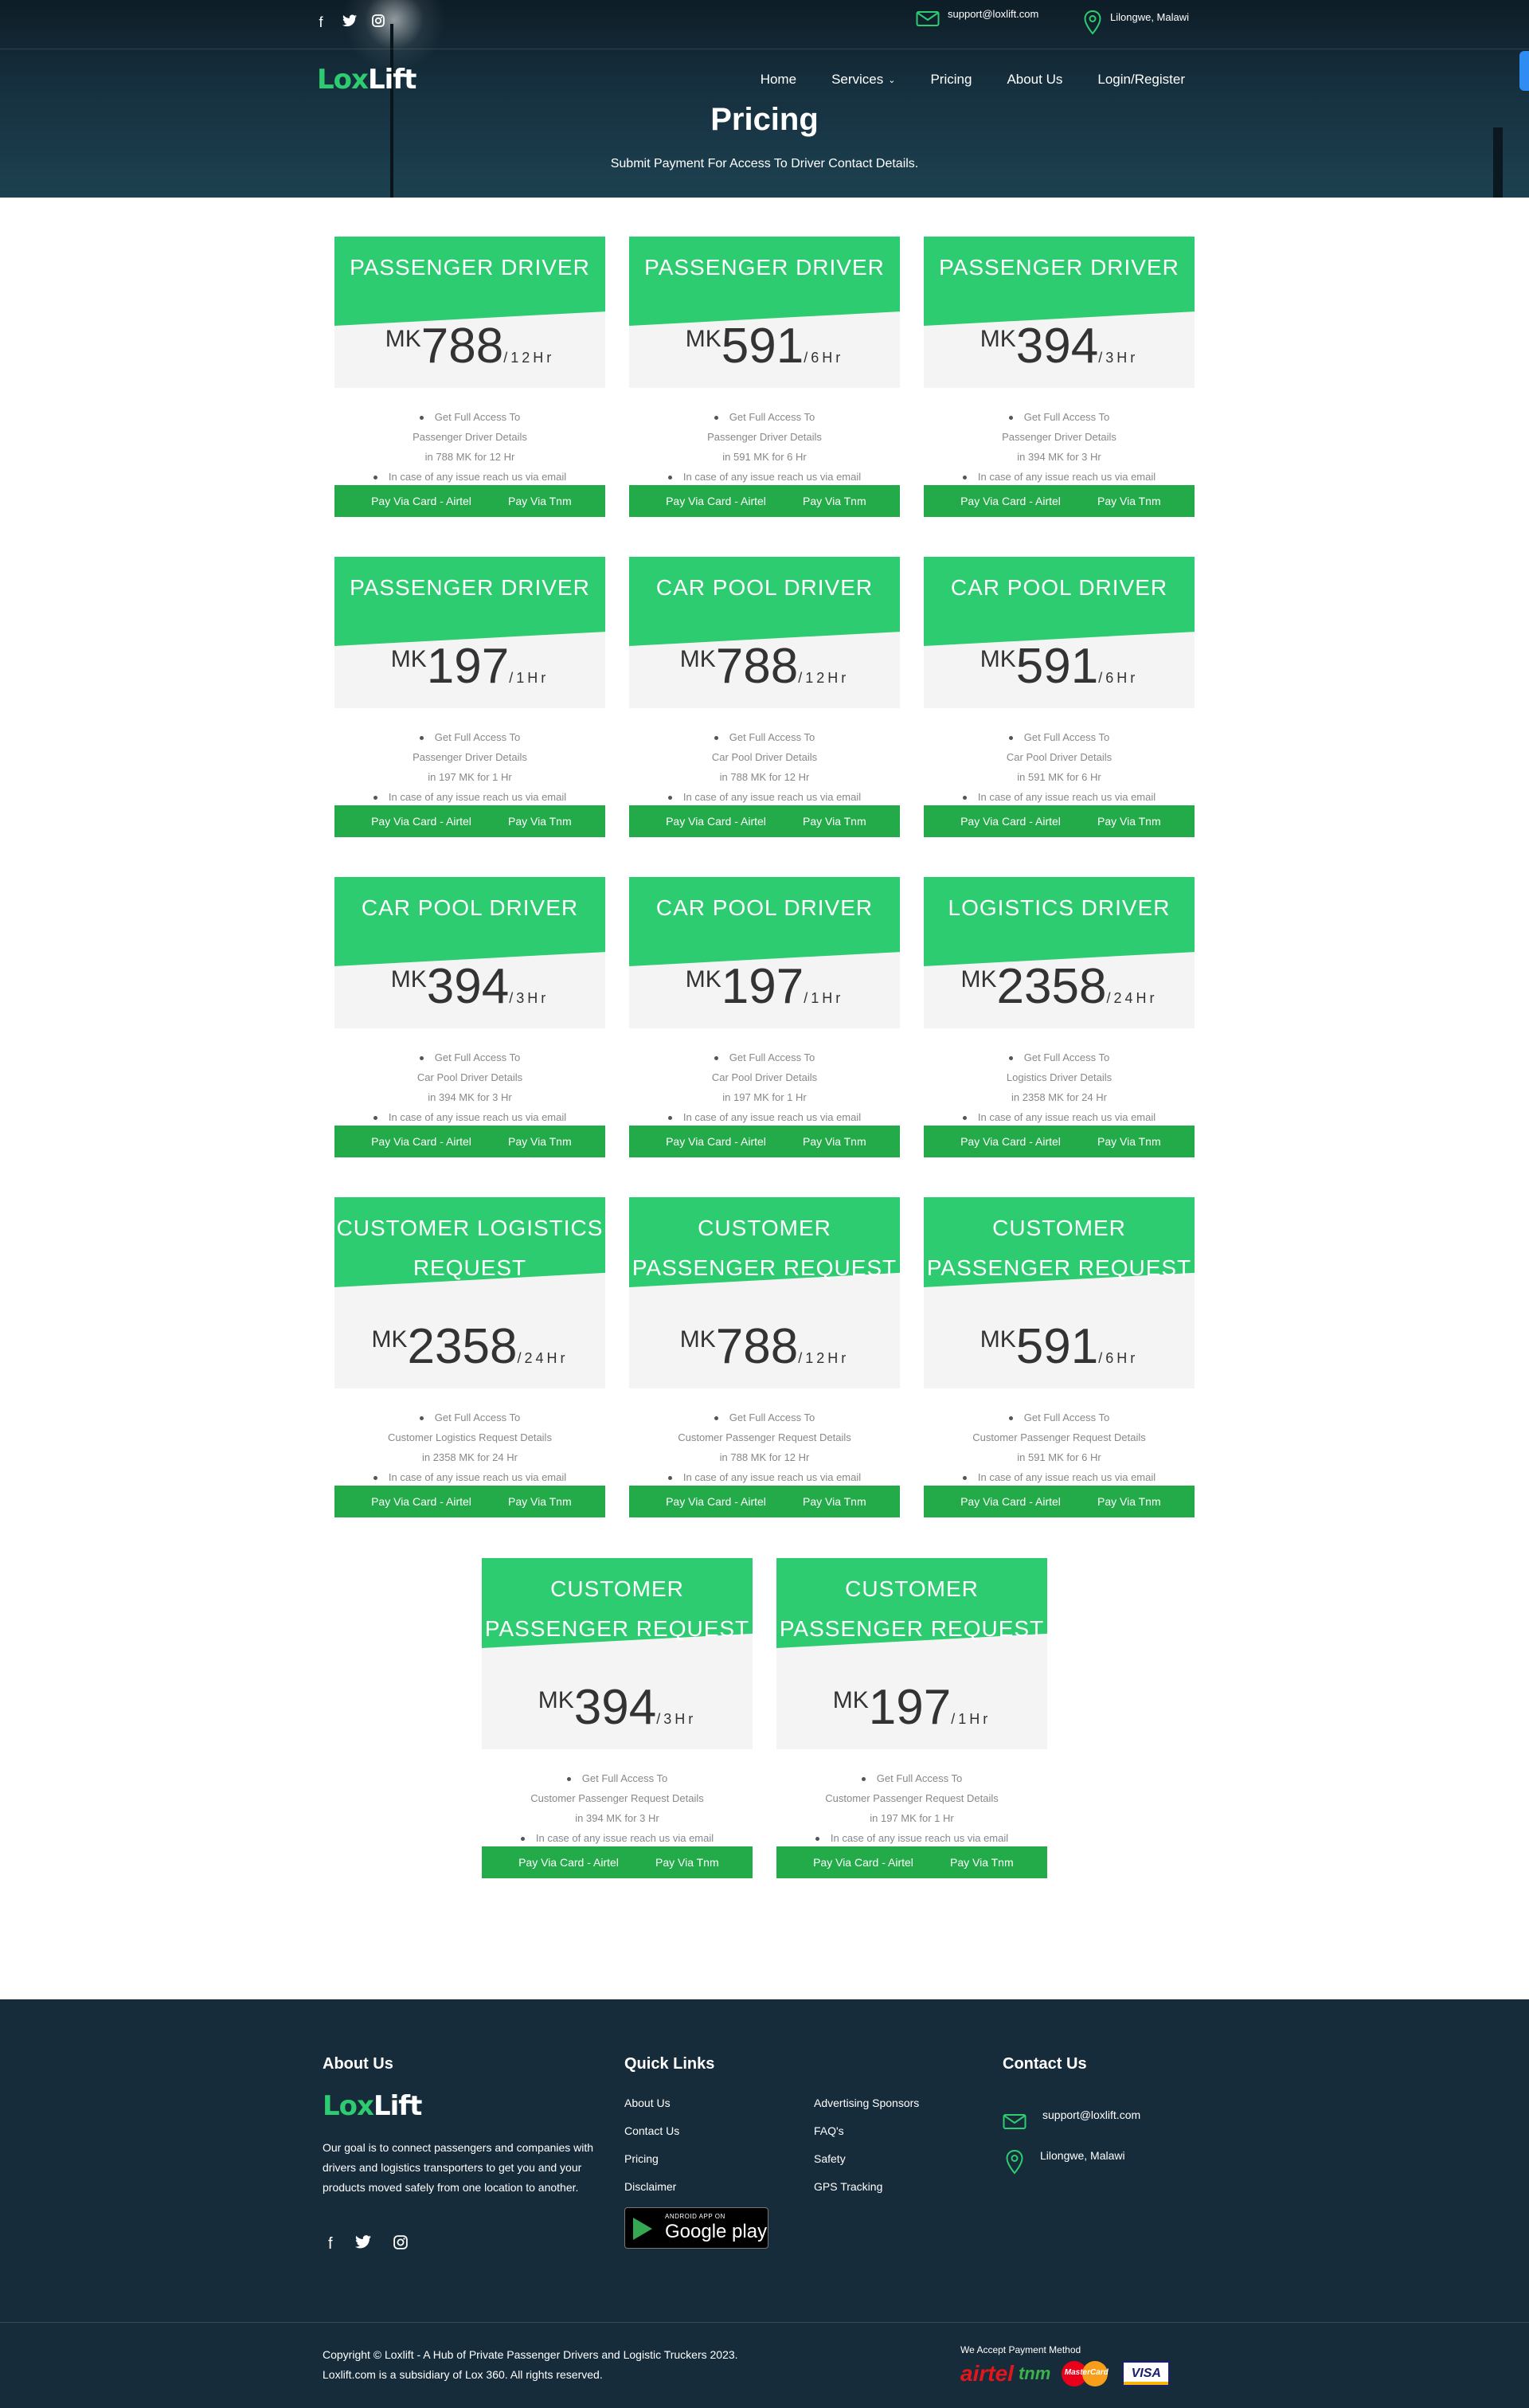 This screenshot has height=2408, width=1529. Describe the element at coordinates (778, 80) in the screenshot. I see `nav-home: Home` at that location.